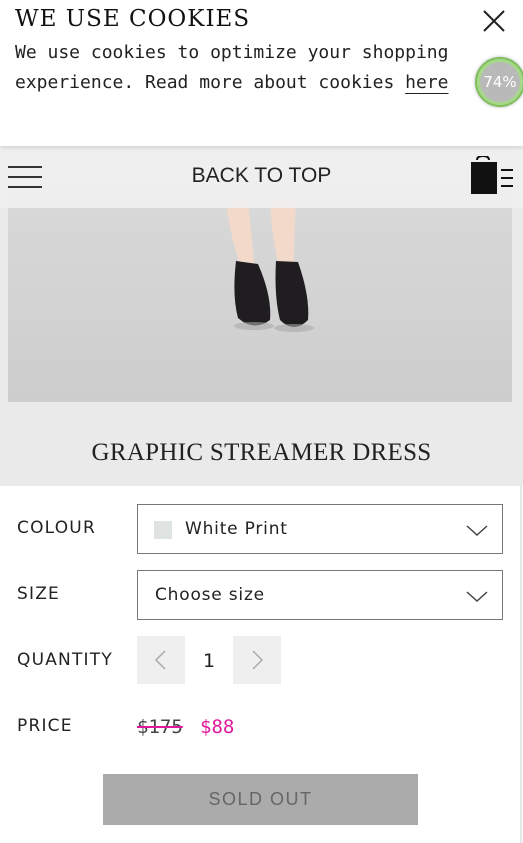 The width and height of the screenshot is (523, 843). Describe the element at coordinates (320, 595) in the screenshot. I see `size-select: Choose size` at that location.